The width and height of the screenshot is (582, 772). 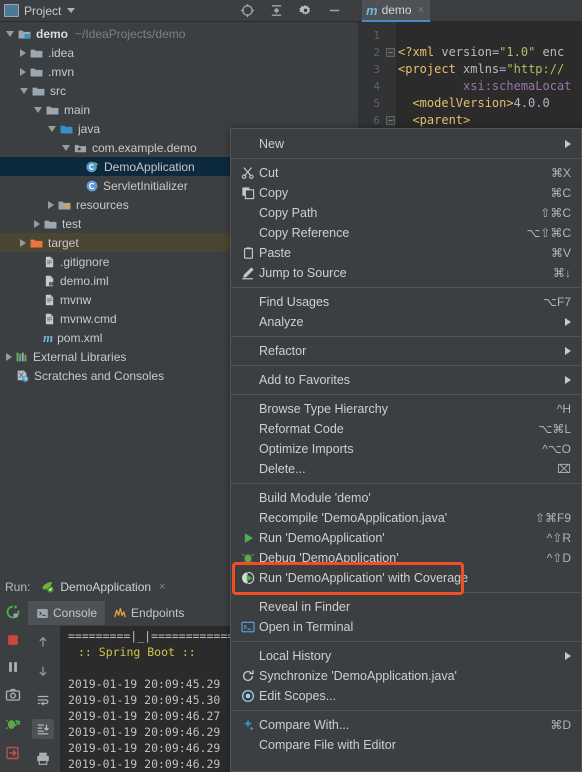 What do you see at coordinates (406, 253) in the screenshot?
I see `menu-item-paste: Paste ⌘V` at bounding box center [406, 253].